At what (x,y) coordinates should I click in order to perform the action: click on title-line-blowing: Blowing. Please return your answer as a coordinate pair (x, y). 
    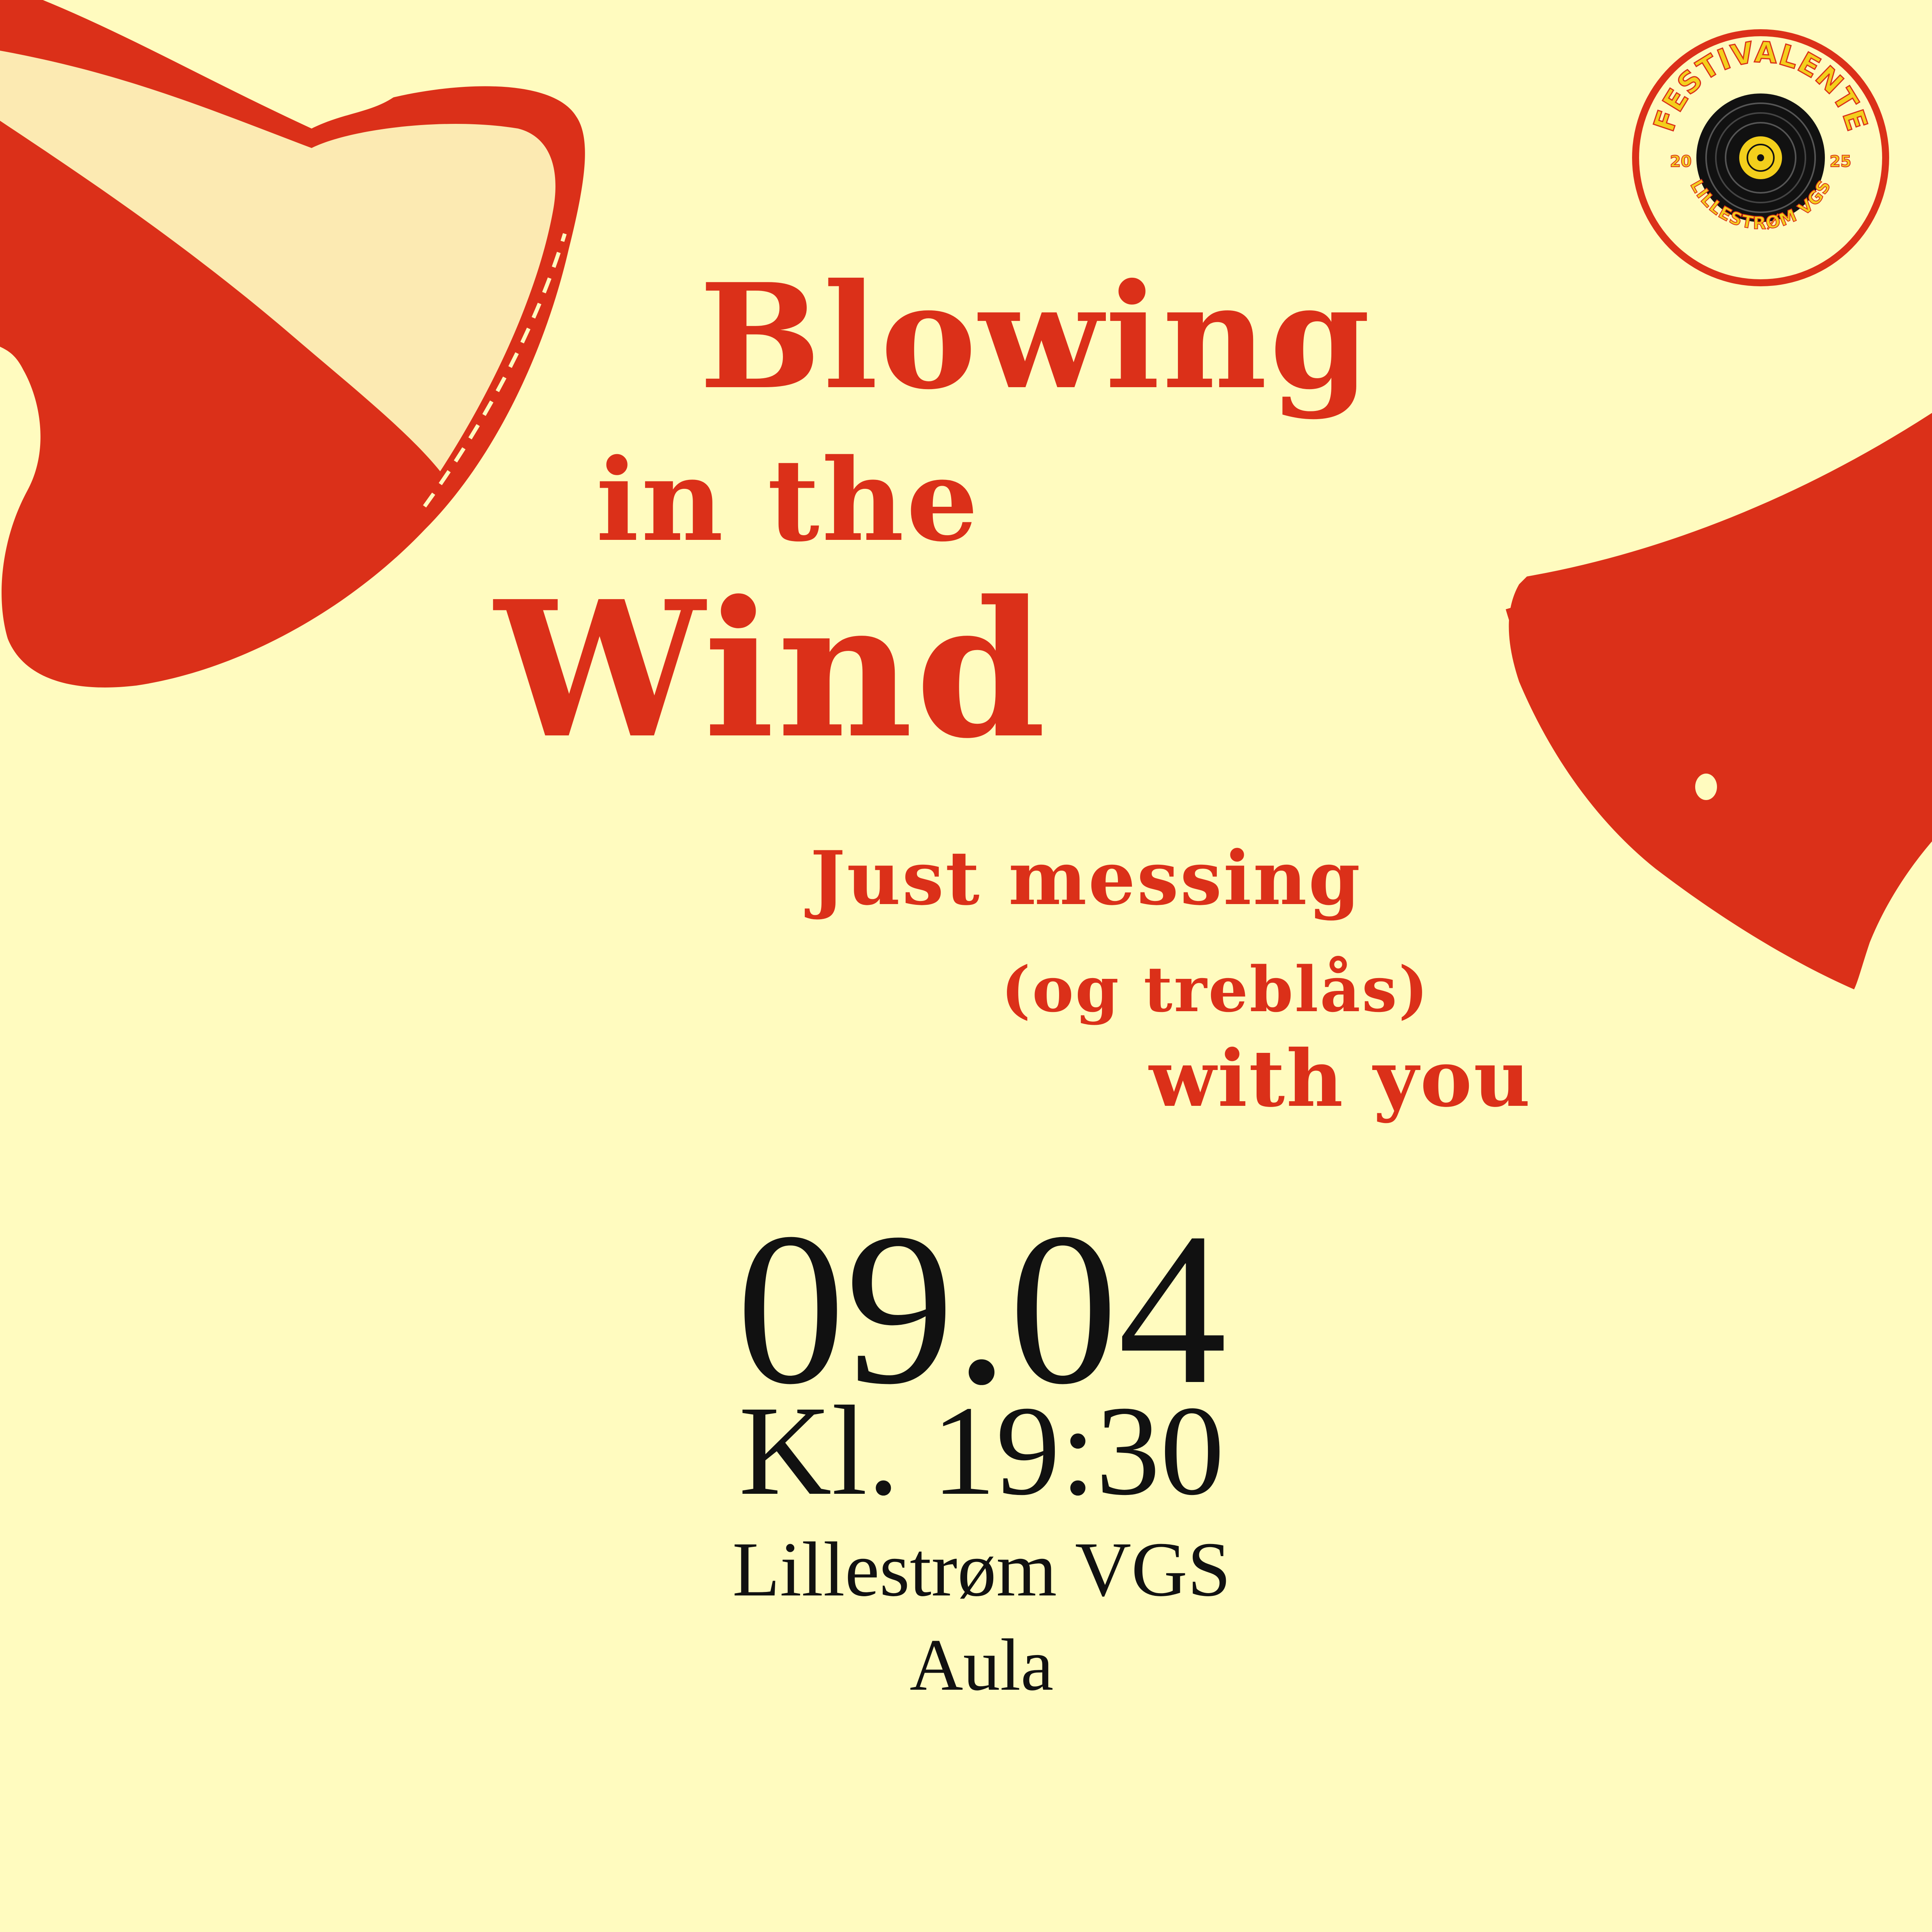
    Looking at the image, I should click on (1036, 336).